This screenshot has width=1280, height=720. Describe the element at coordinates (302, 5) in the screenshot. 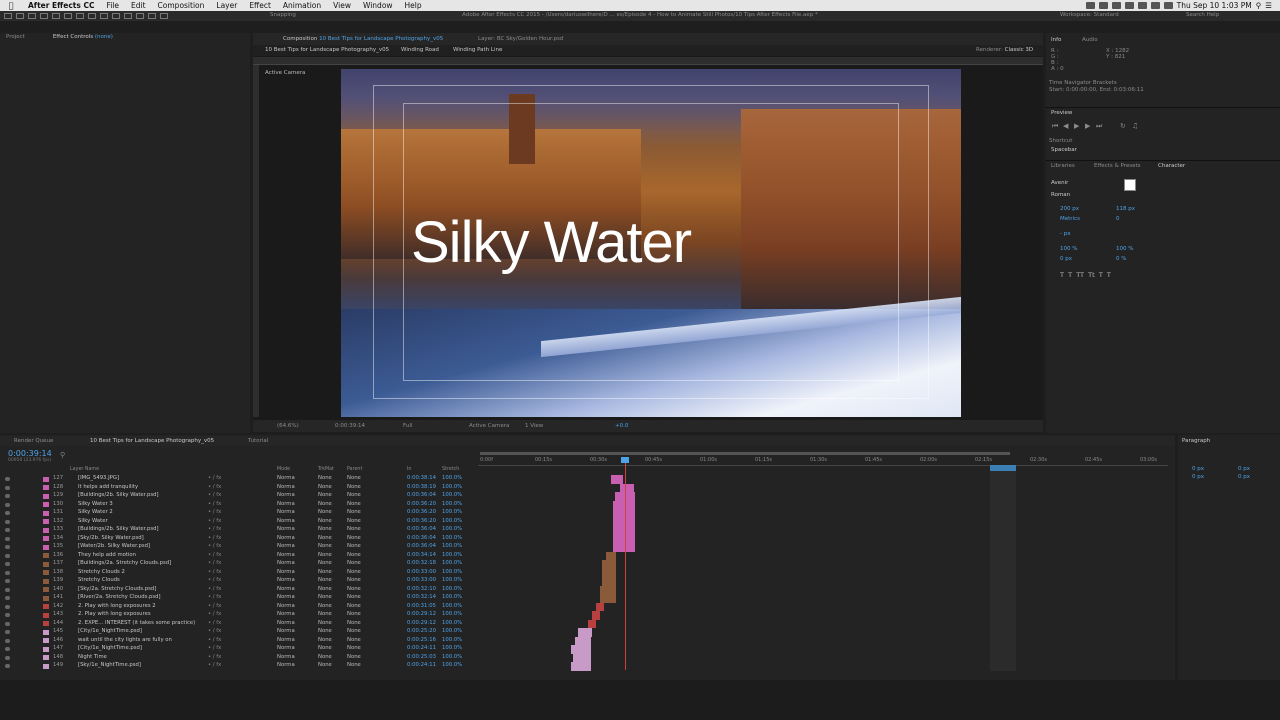

I see `menu-animation: Animation` at that location.